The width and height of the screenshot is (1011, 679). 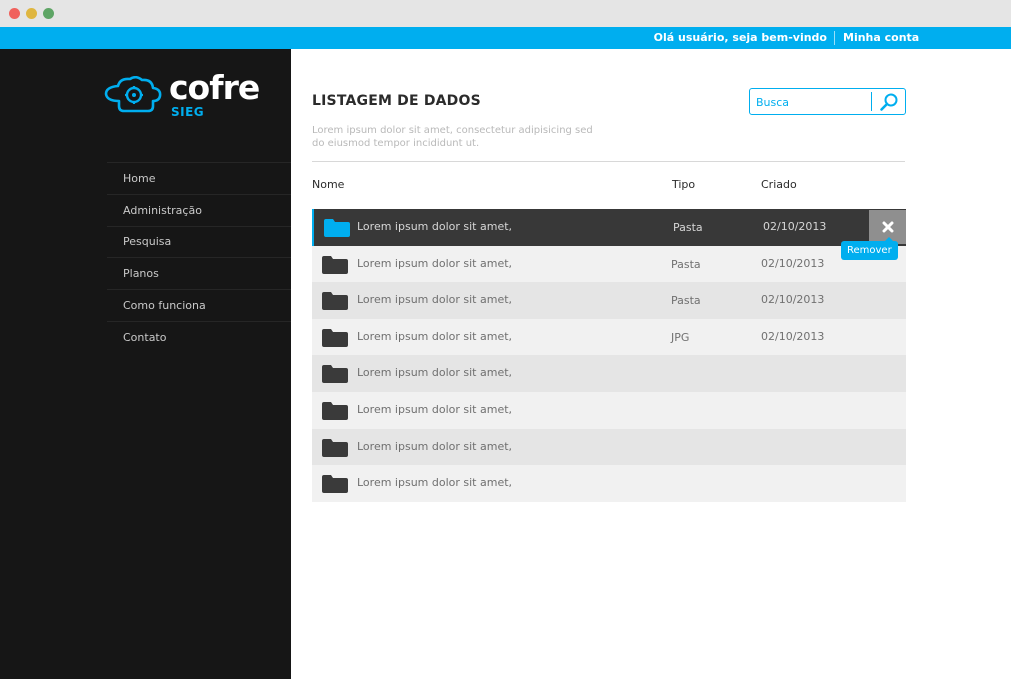 I want to click on table-header: Nome Tipo Criado, so click(x=608, y=186).